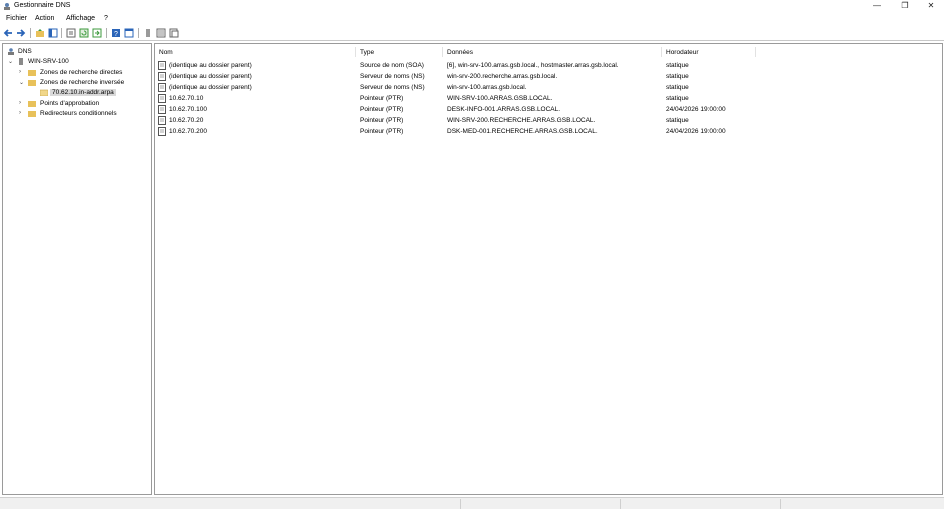  I want to click on close-button: ✕, so click(931, 6).